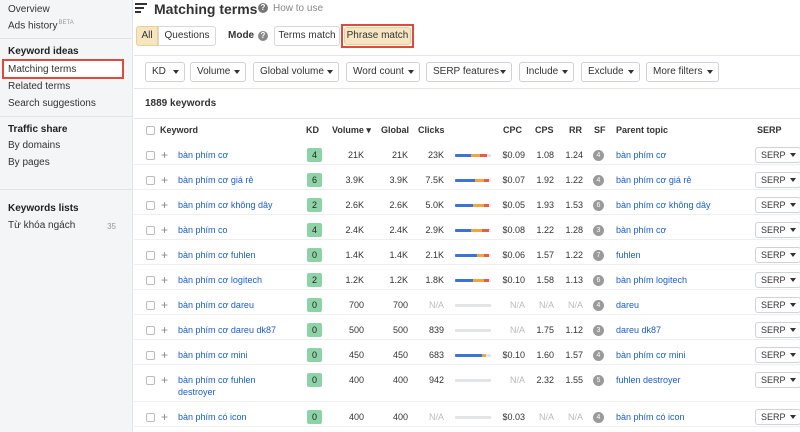 The width and height of the screenshot is (800, 432). Describe the element at coordinates (225, 205) in the screenshot. I see `keyword-link: bàn phím cơ không dây` at that location.